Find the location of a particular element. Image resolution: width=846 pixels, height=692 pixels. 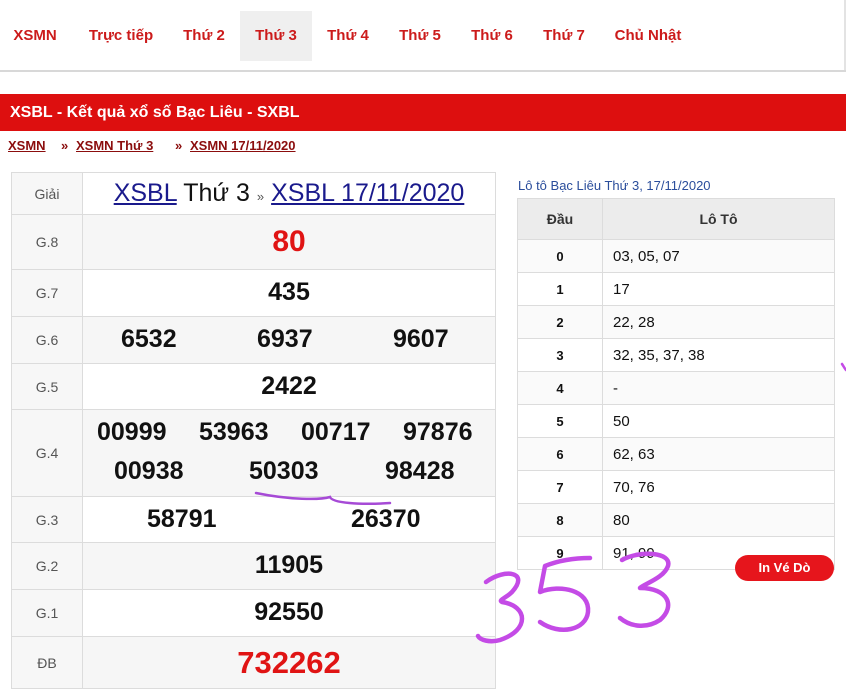

loto-values: 22, 28 is located at coordinates (718, 322).